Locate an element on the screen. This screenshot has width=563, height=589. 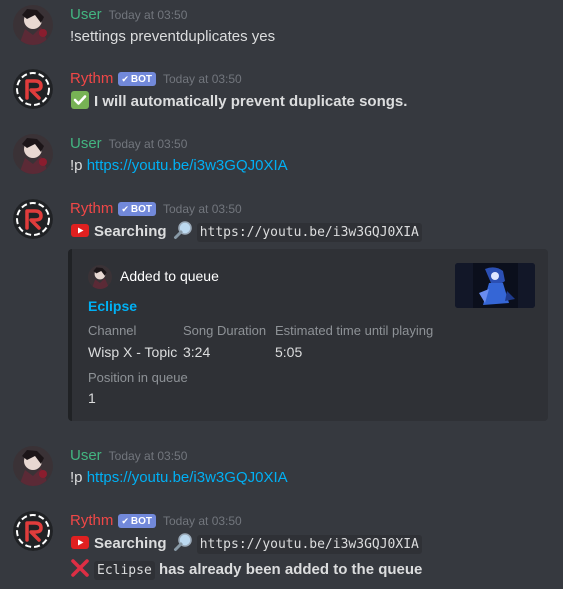
field-value-eta: 5:05 is located at coordinates (289, 352).